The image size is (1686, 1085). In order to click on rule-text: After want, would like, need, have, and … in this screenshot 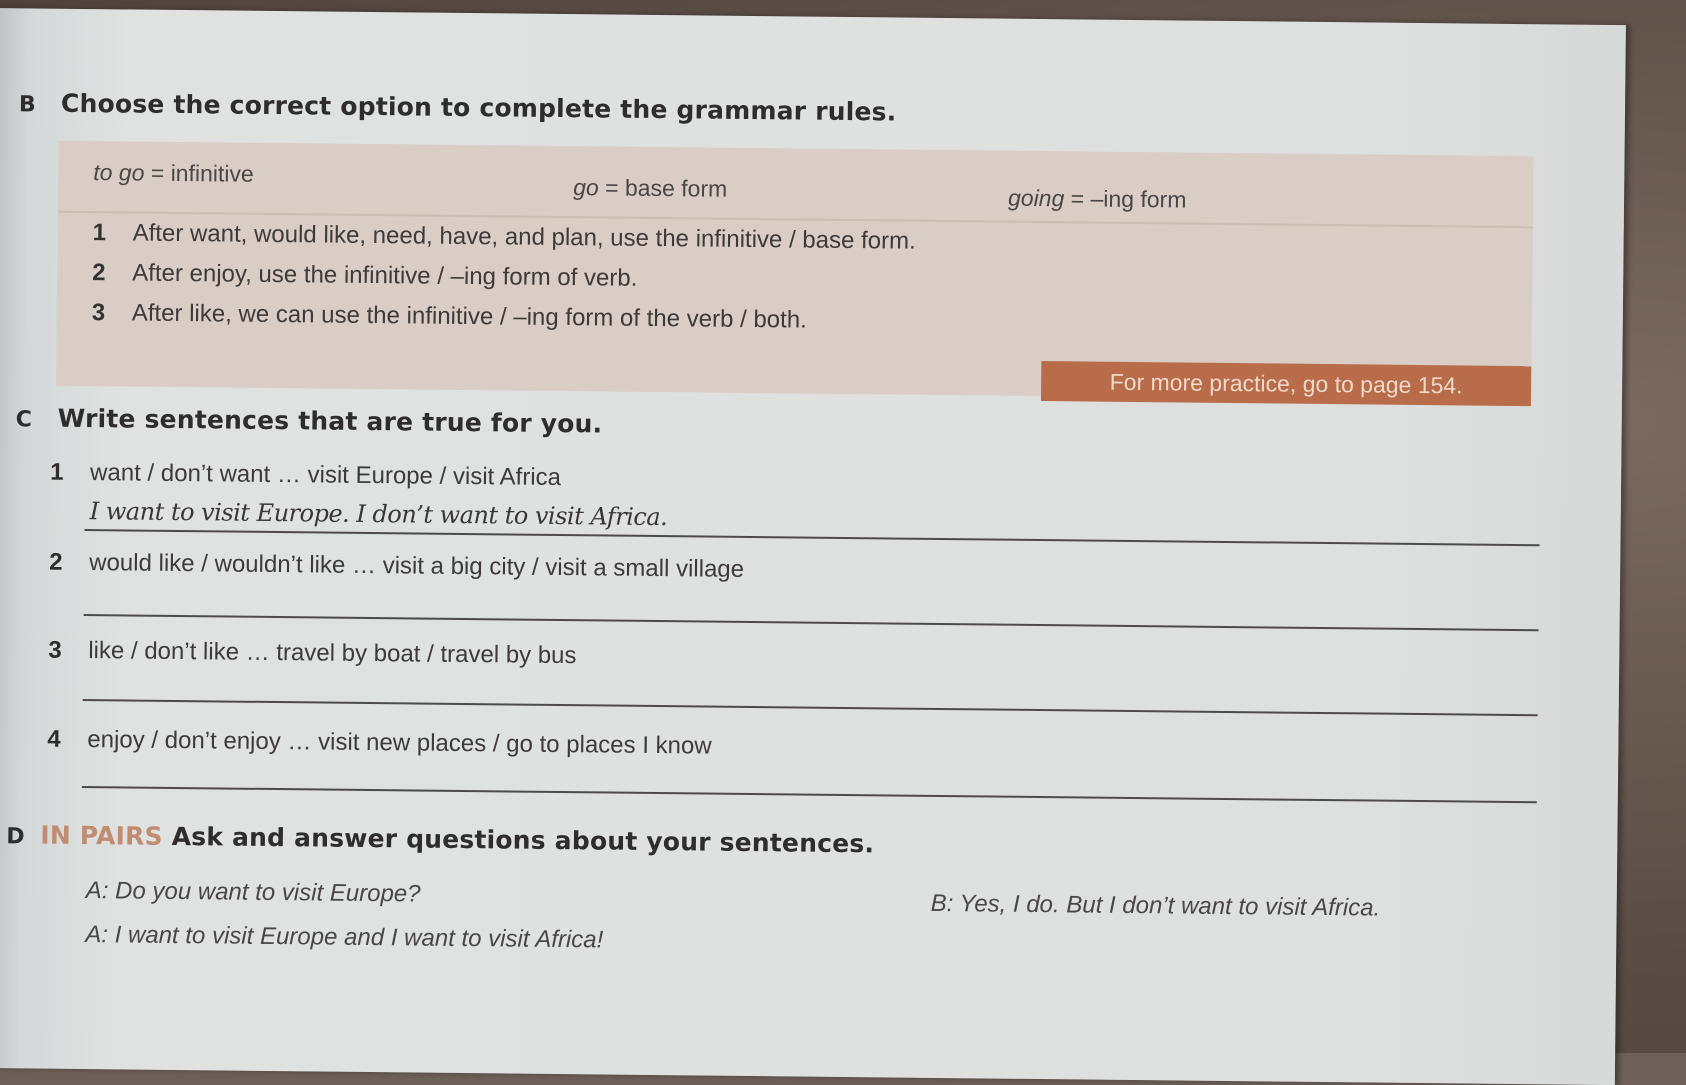, I will do `click(524, 237)`.